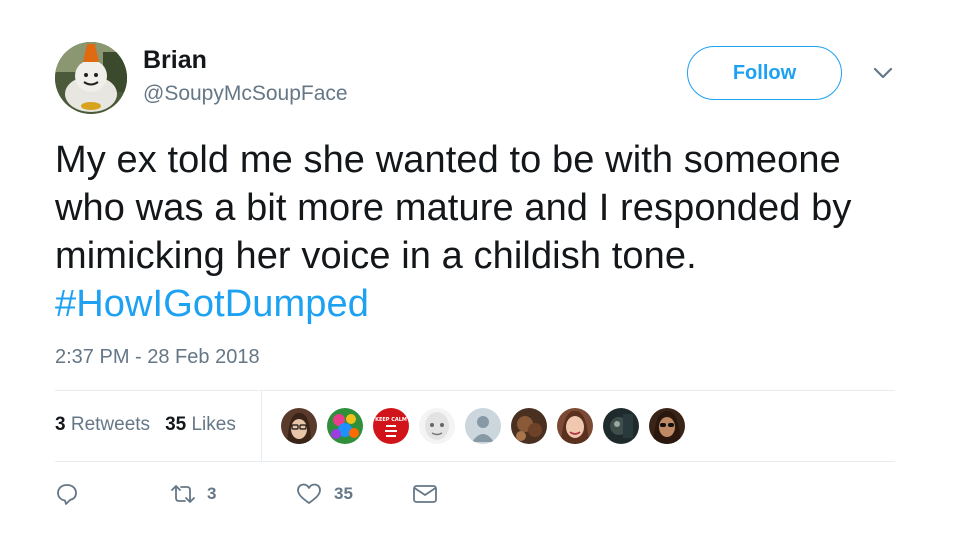 The image size is (955, 553). Describe the element at coordinates (475, 461) in the screenshot. I see `divider-bottom` at that location.